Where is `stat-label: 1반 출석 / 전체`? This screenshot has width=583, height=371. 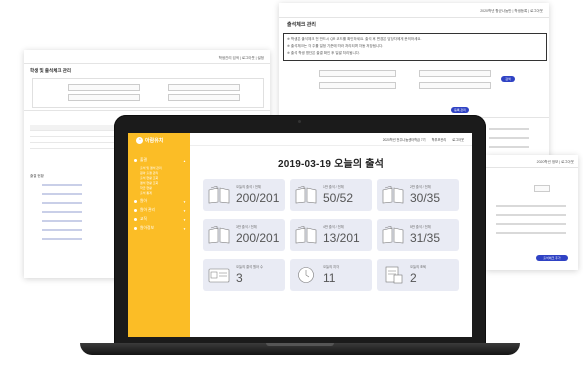
stat-label: 1반 출석 / 전체 is located at coordinates (333, 187).